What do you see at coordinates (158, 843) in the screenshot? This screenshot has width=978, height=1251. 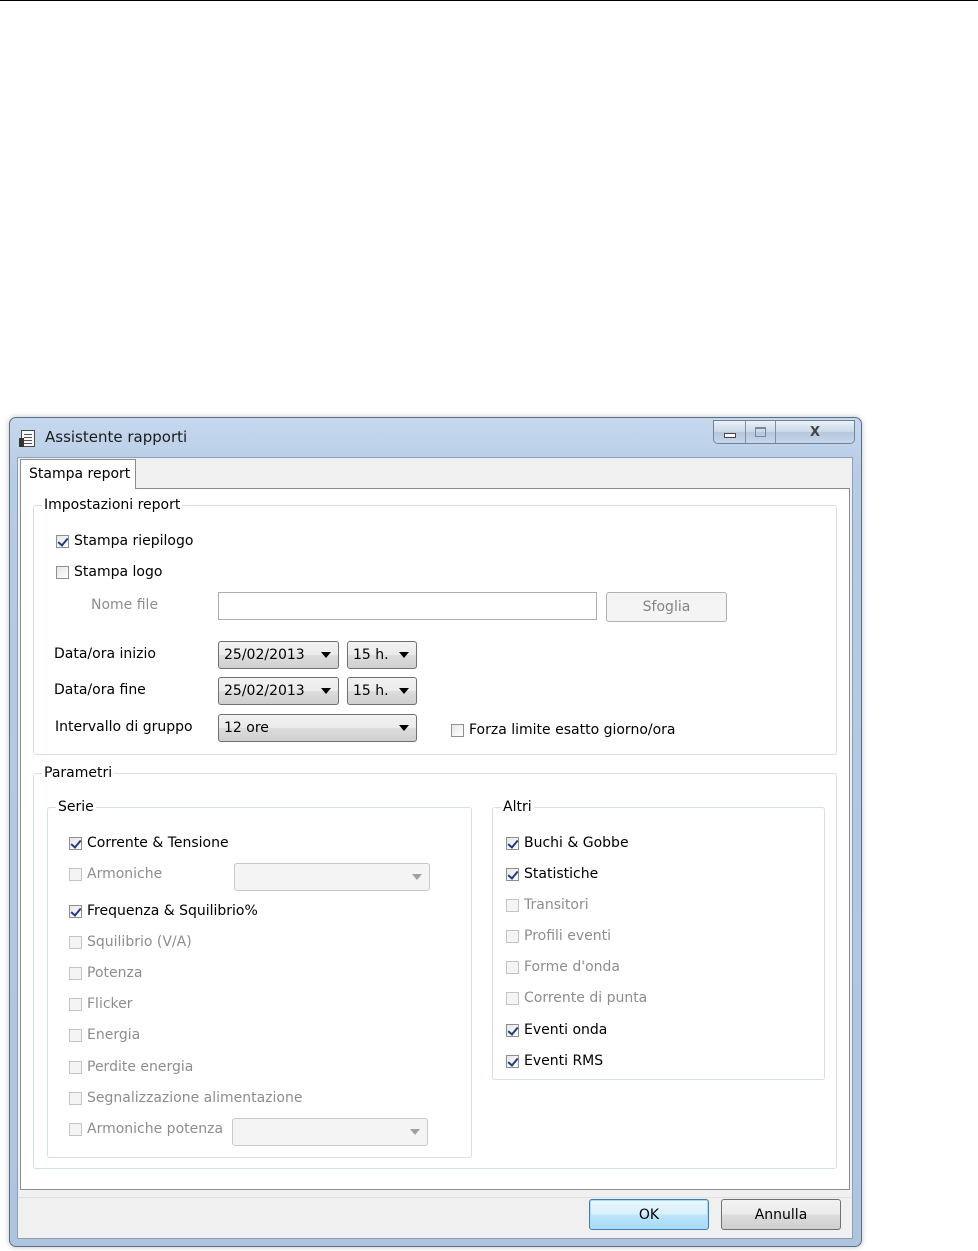 I see `corrente-tensione-label: Corrente & Tensione` at bounding box center [158, 843].